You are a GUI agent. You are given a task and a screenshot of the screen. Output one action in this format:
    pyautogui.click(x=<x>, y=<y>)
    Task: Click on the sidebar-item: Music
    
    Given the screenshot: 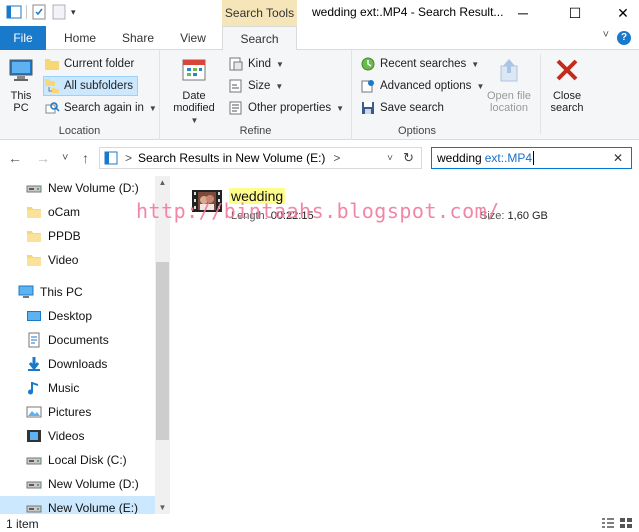 What is the action you would take?
    pyautogui.click(x=77, y=388)
    